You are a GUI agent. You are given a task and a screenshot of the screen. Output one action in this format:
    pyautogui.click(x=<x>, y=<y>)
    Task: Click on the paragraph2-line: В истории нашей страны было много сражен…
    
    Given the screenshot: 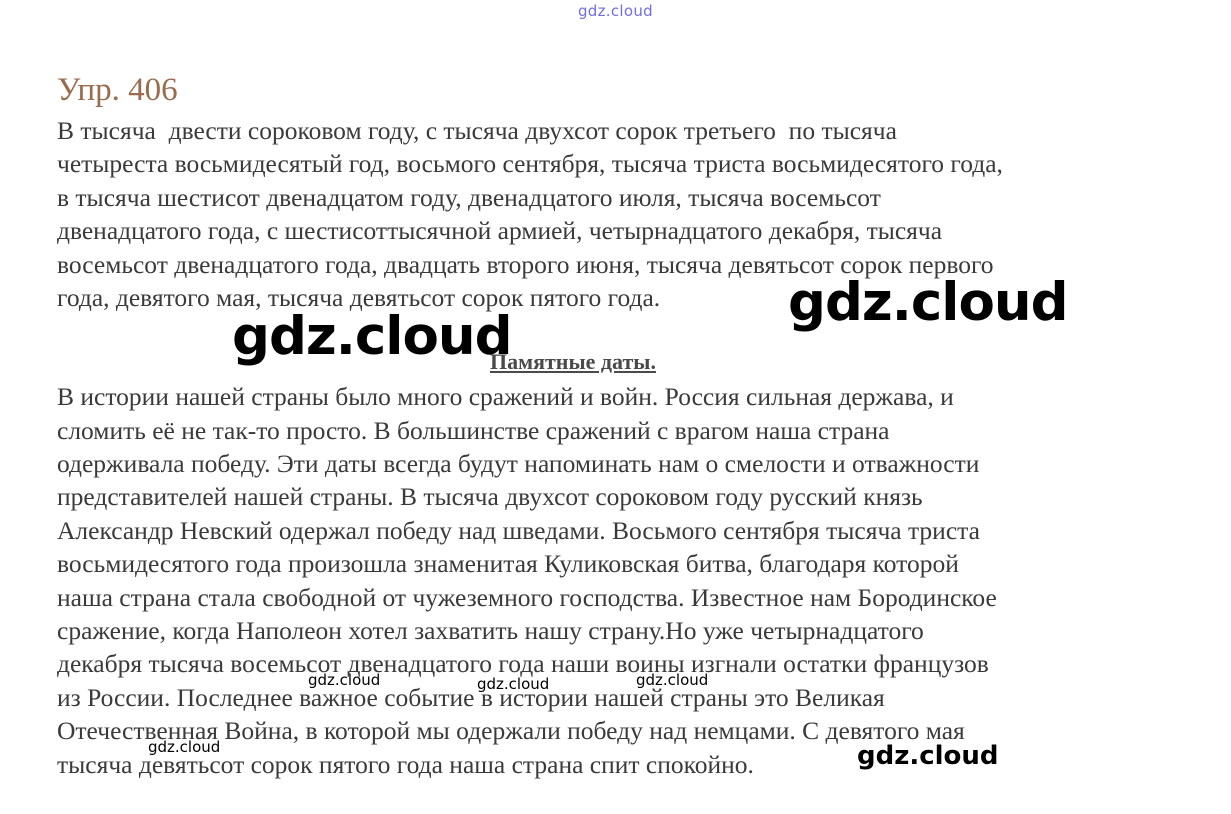 What is the action you would take?
    pyautogui.click(x=505, y=396)
    